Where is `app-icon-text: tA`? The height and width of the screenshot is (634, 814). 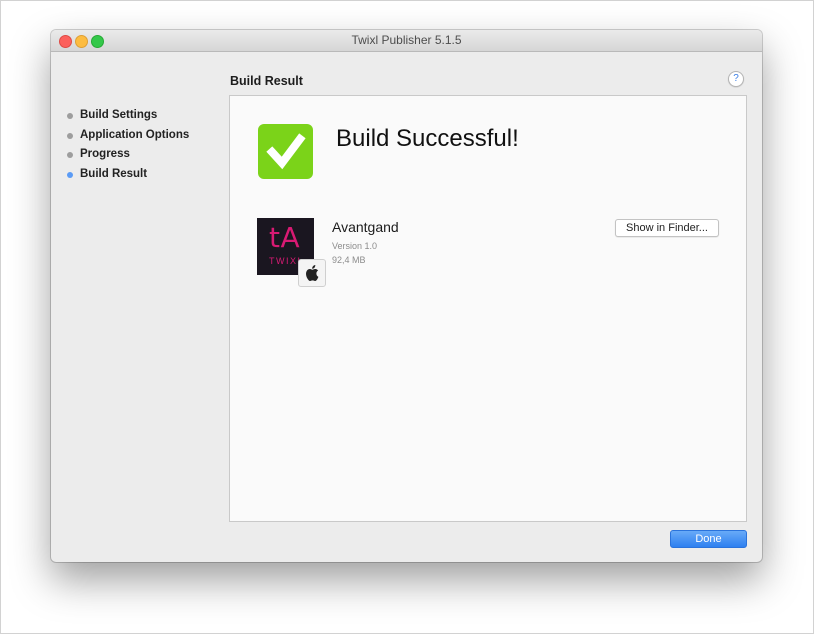 app-icon-text: tA is located at coordinates (285, 237).